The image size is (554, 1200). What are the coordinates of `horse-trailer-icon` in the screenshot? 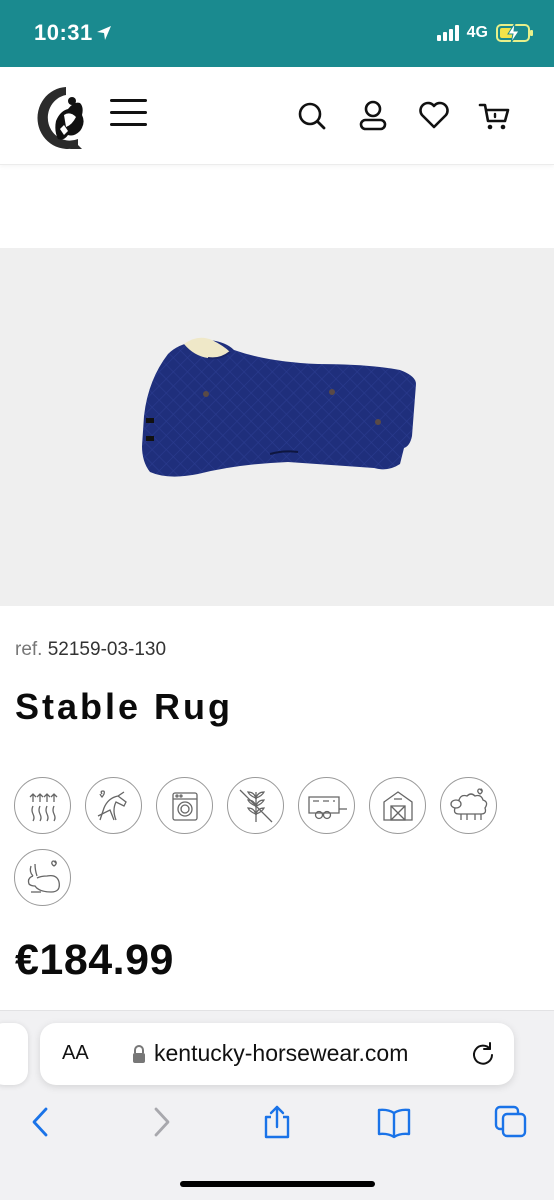 It's located at (326, 805).